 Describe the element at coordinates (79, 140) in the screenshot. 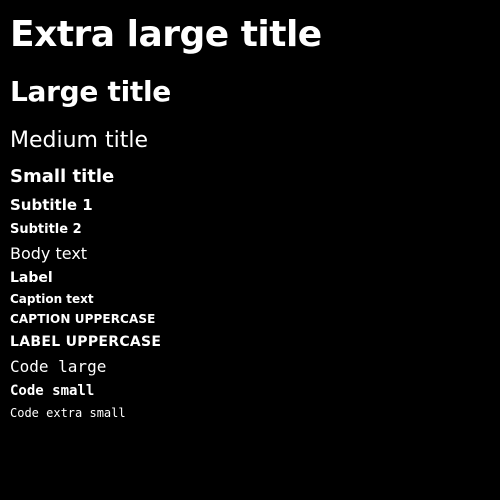

I see `medium-title: Medium title` at that location.